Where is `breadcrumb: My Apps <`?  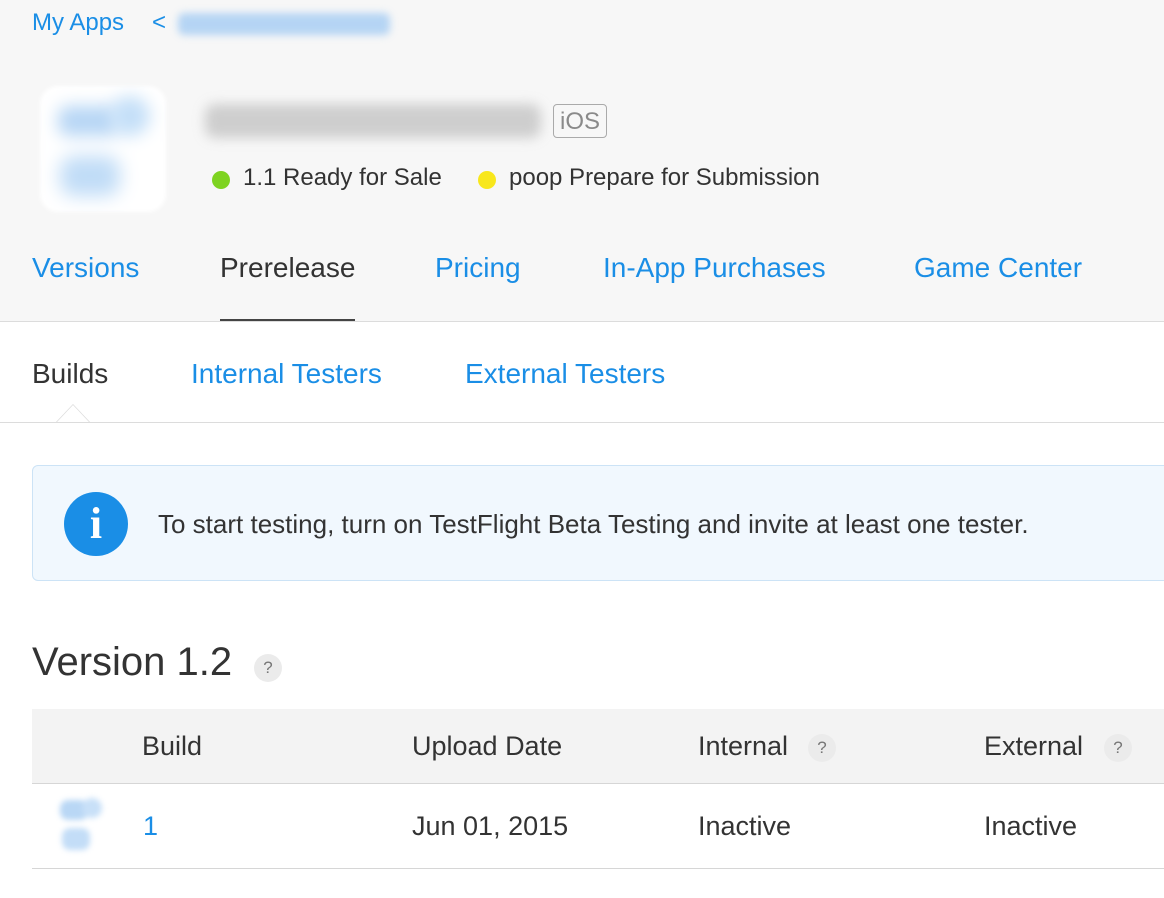
breadcrumb: My Apps < is located at coordinates (211, 23).